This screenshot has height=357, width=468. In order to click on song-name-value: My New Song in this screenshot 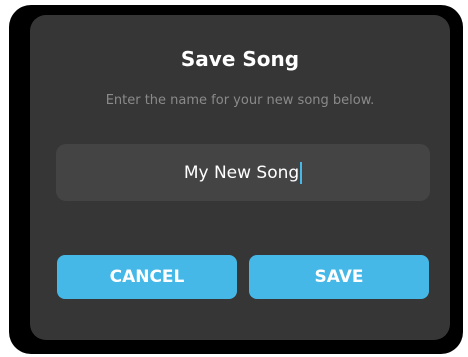, I will do `click(241, 172)`.